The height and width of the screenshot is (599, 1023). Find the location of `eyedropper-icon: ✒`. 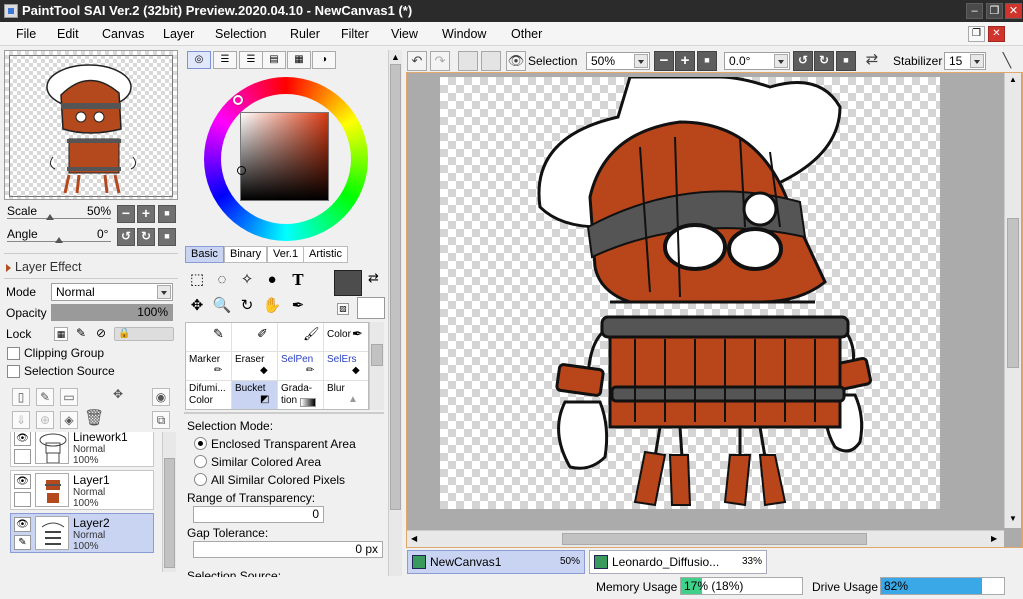

eyedropper-icon: ✒ is located at coordinates (298, 306).